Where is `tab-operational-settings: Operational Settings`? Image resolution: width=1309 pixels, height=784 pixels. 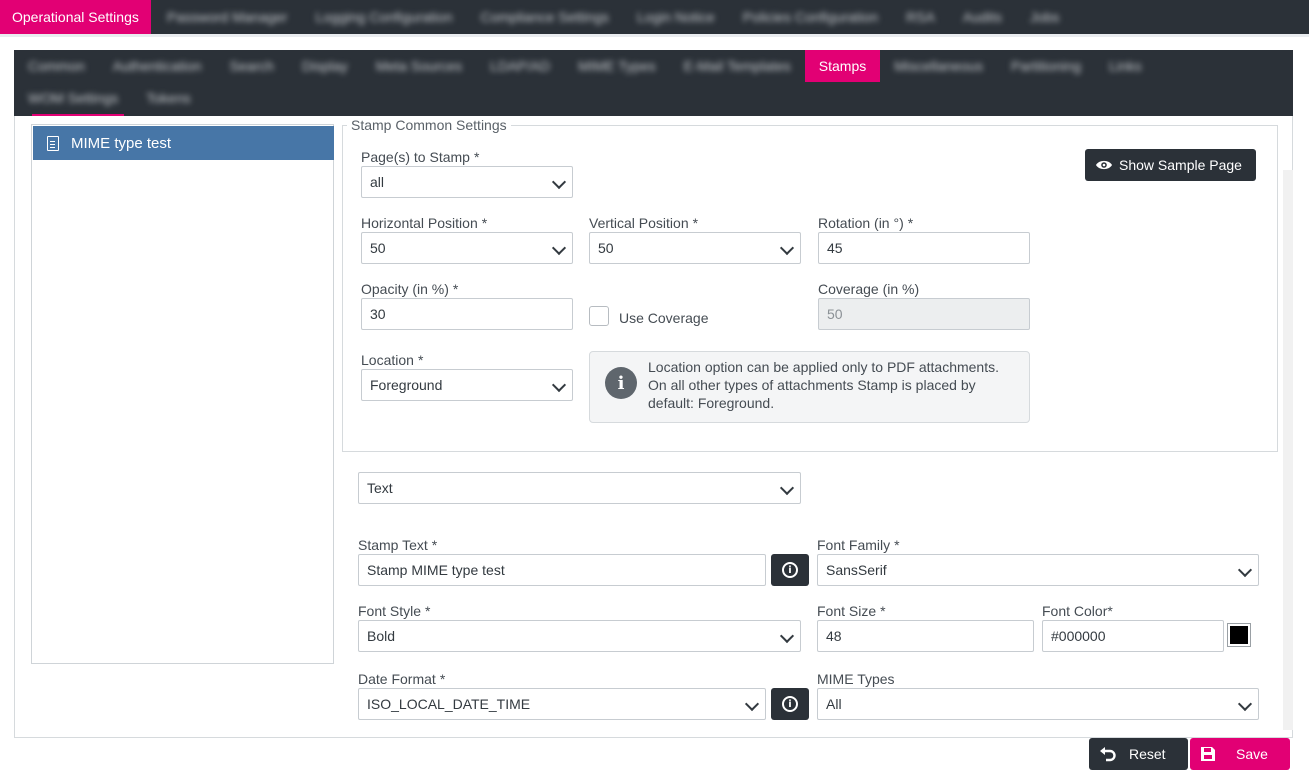 tab-operational-settings: Operational Settings is located at coordinates (75, 17).